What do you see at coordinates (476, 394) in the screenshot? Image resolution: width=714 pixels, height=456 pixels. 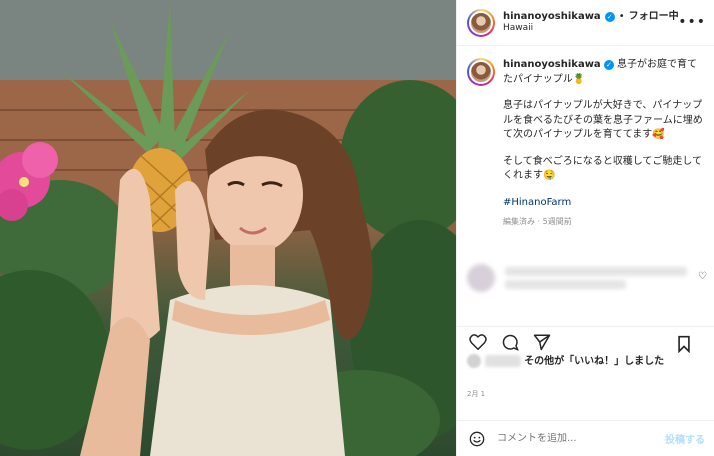 I see `post-date: 2月 1` at bounding box center [476, 394].